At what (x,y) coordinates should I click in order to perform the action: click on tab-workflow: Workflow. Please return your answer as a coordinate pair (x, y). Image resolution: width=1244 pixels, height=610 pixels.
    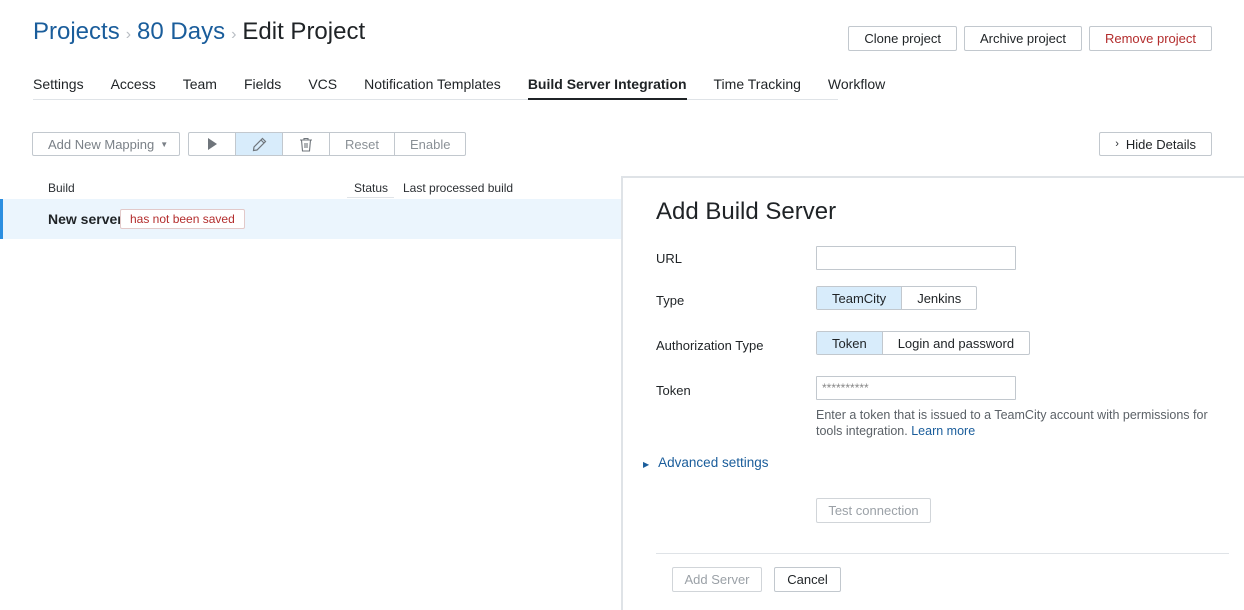
    Looking at the image, I should click on (856, 86).